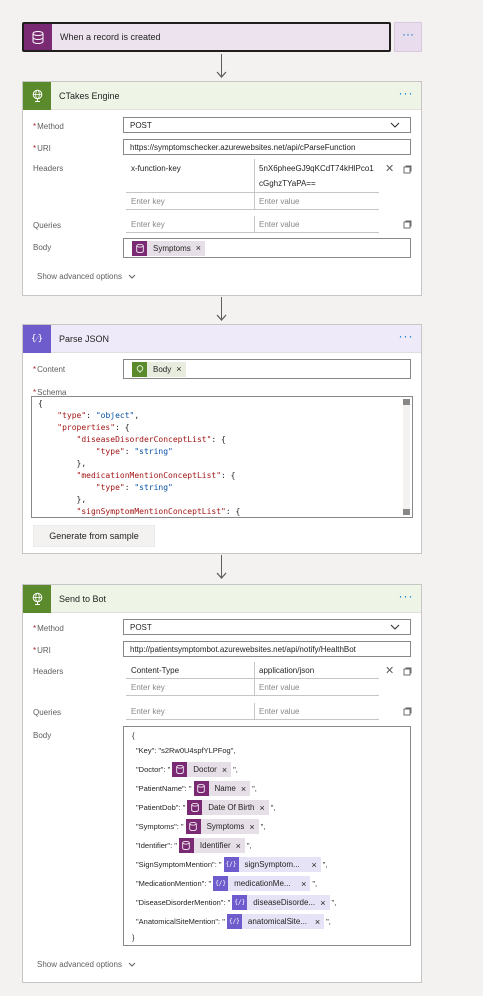 The width and height of the screenshot is (483, 996). I want to click on dynamic-content-token: Identifier ×, so click(211, 845).